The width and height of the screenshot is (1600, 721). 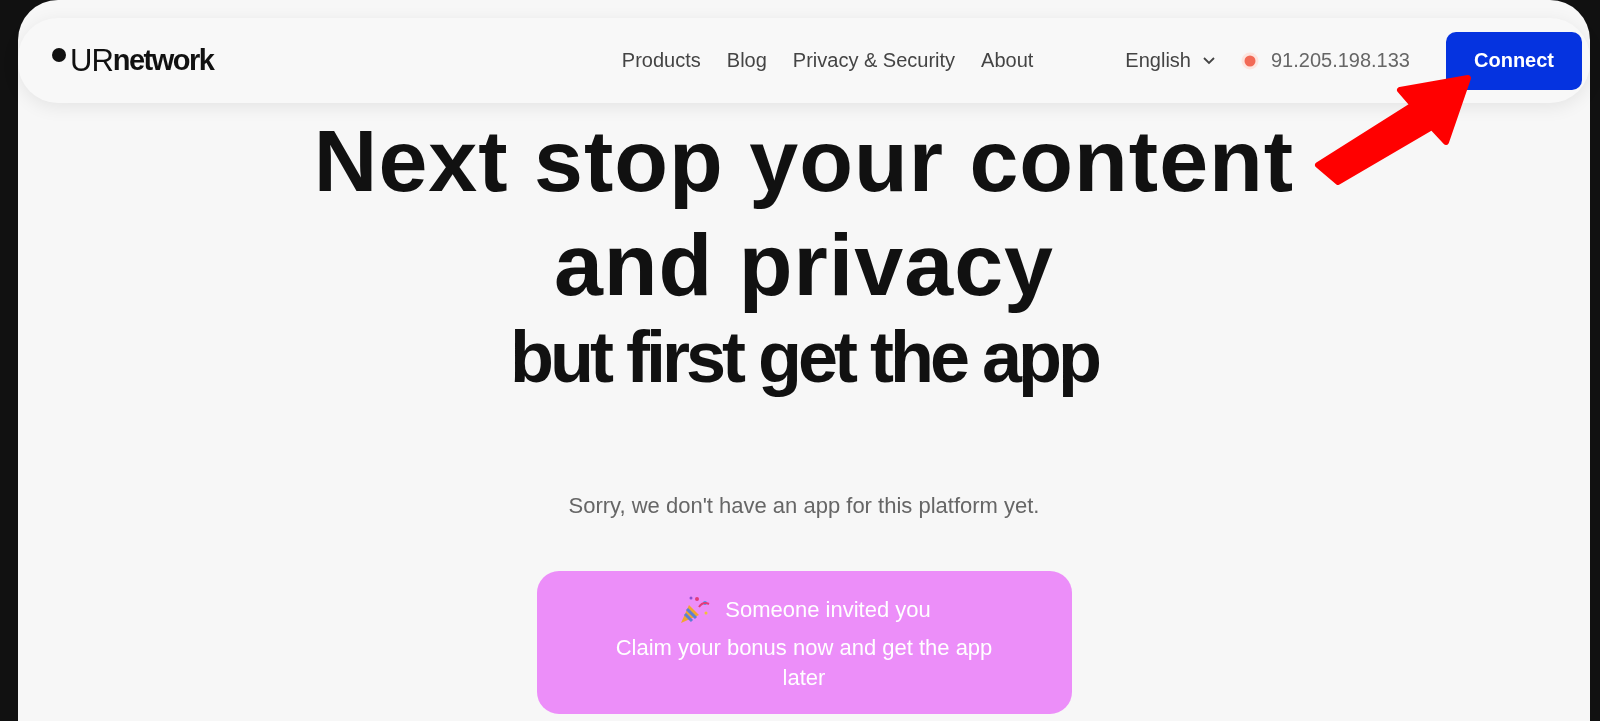 What do you see at coordinates (804, 357) in the screenshot?
I see `subheadline: but first get the app` at bounding box center [804, 357].